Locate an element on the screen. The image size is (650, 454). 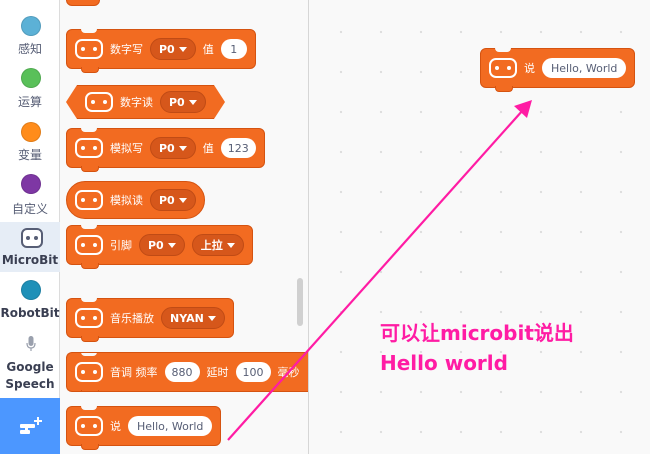
block-label: 数字写 is located at coordinates (126, 49).